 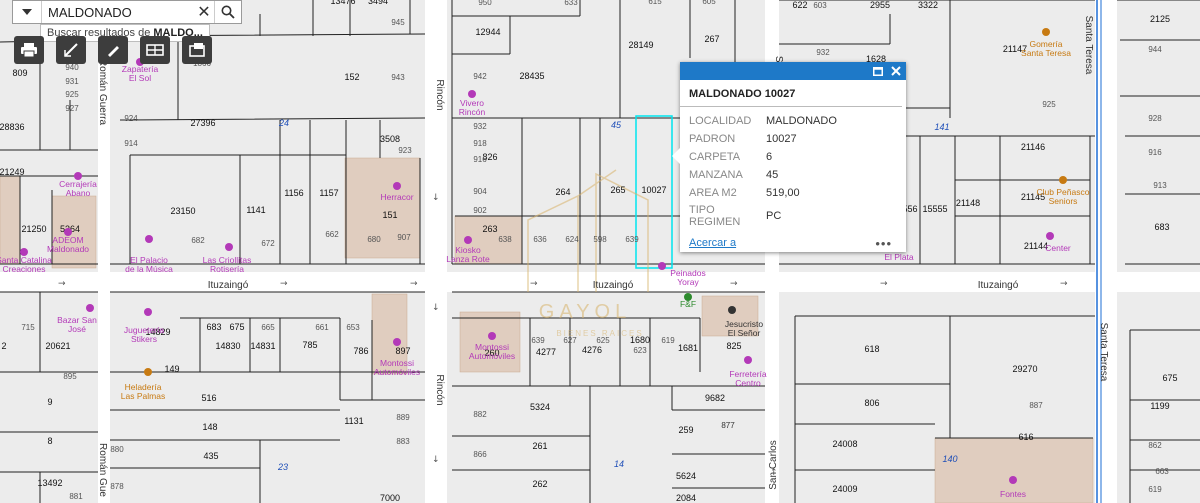 What do you see at coordinates (328, 193) in the screenshot?
I see `parcel-number: 1157` at bounding box center [328, 193].